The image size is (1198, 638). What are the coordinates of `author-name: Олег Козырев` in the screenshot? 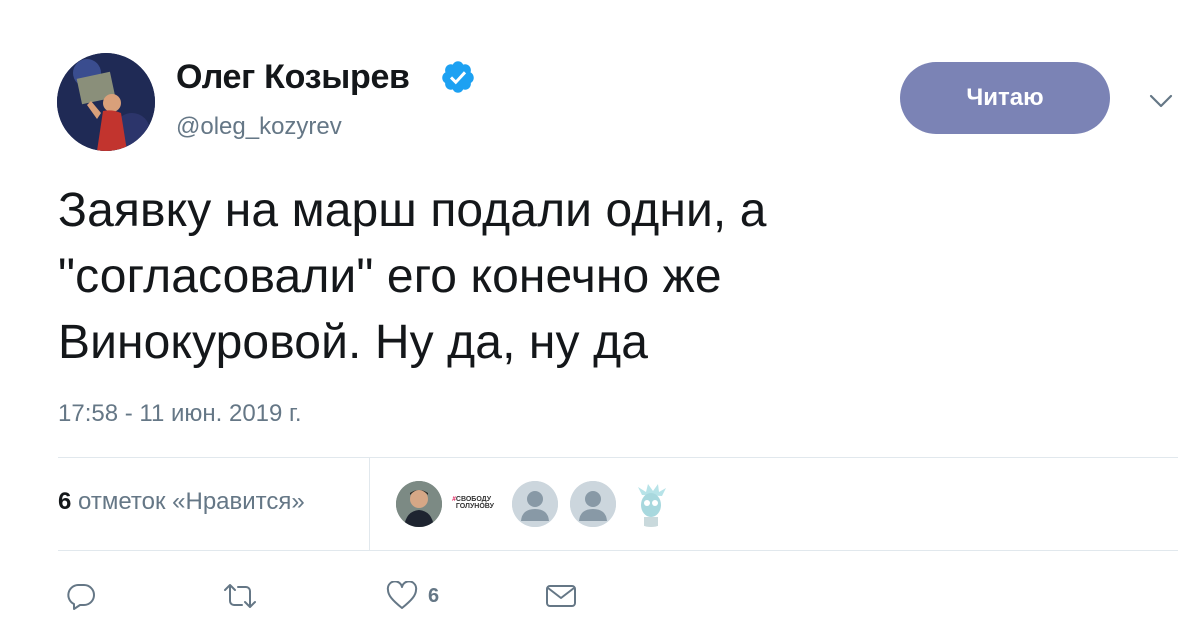 It's located at (293, 77).